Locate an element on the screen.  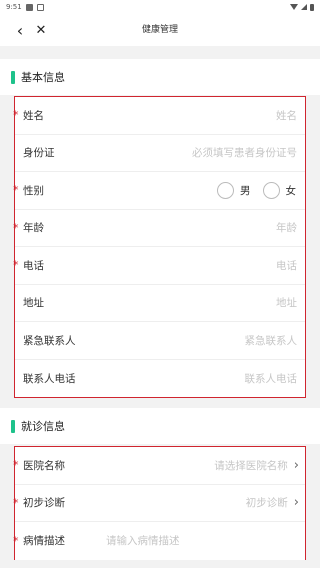
age-label: 年龄 is located at coordinates (33, 228).